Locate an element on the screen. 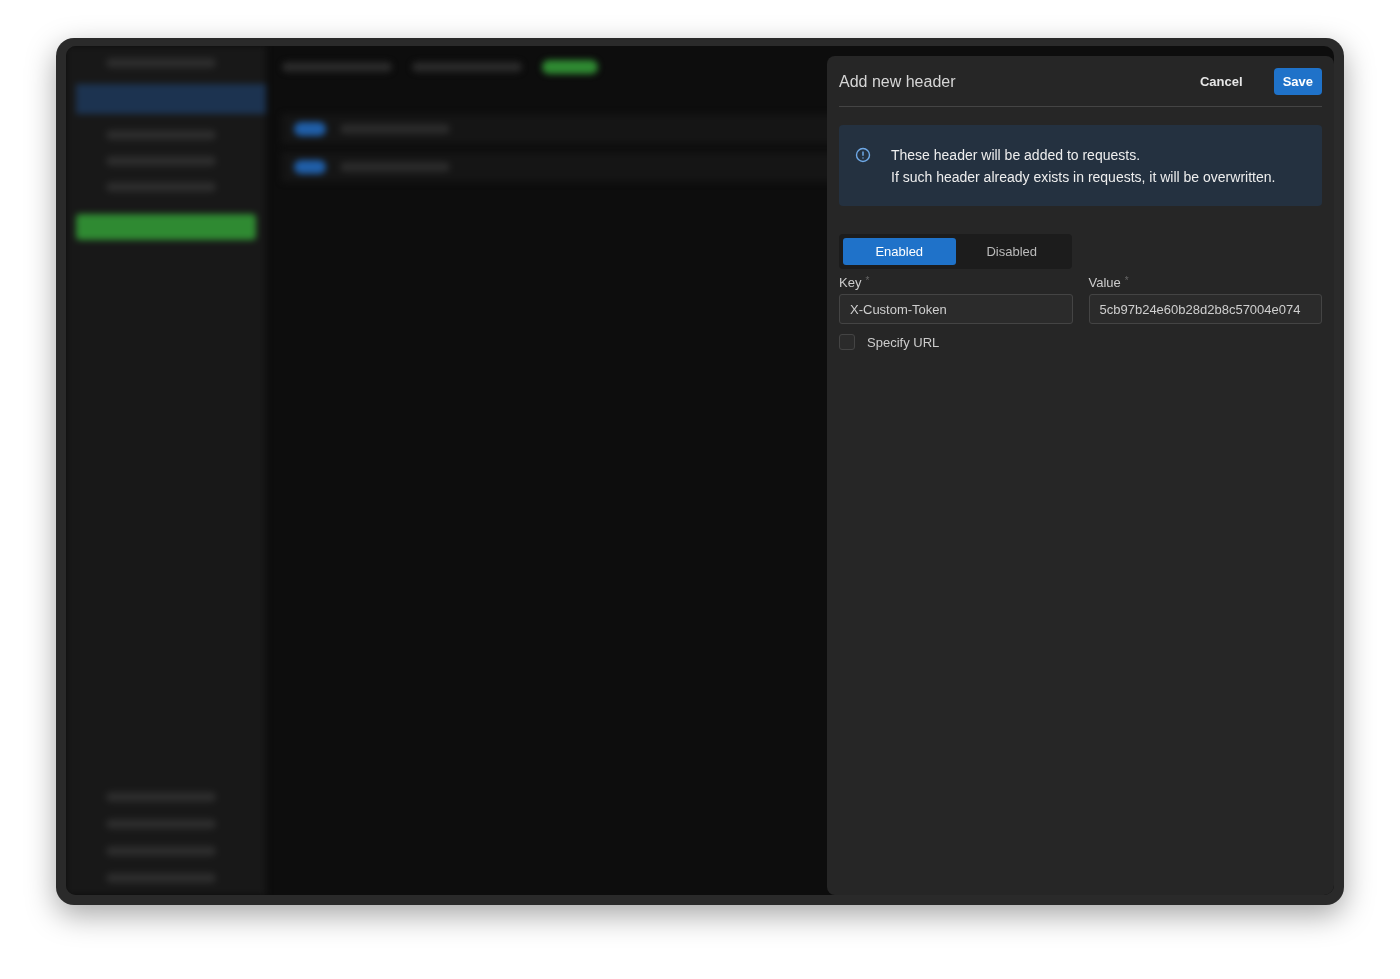  field-label: Key is located at coordinates (850, 282).